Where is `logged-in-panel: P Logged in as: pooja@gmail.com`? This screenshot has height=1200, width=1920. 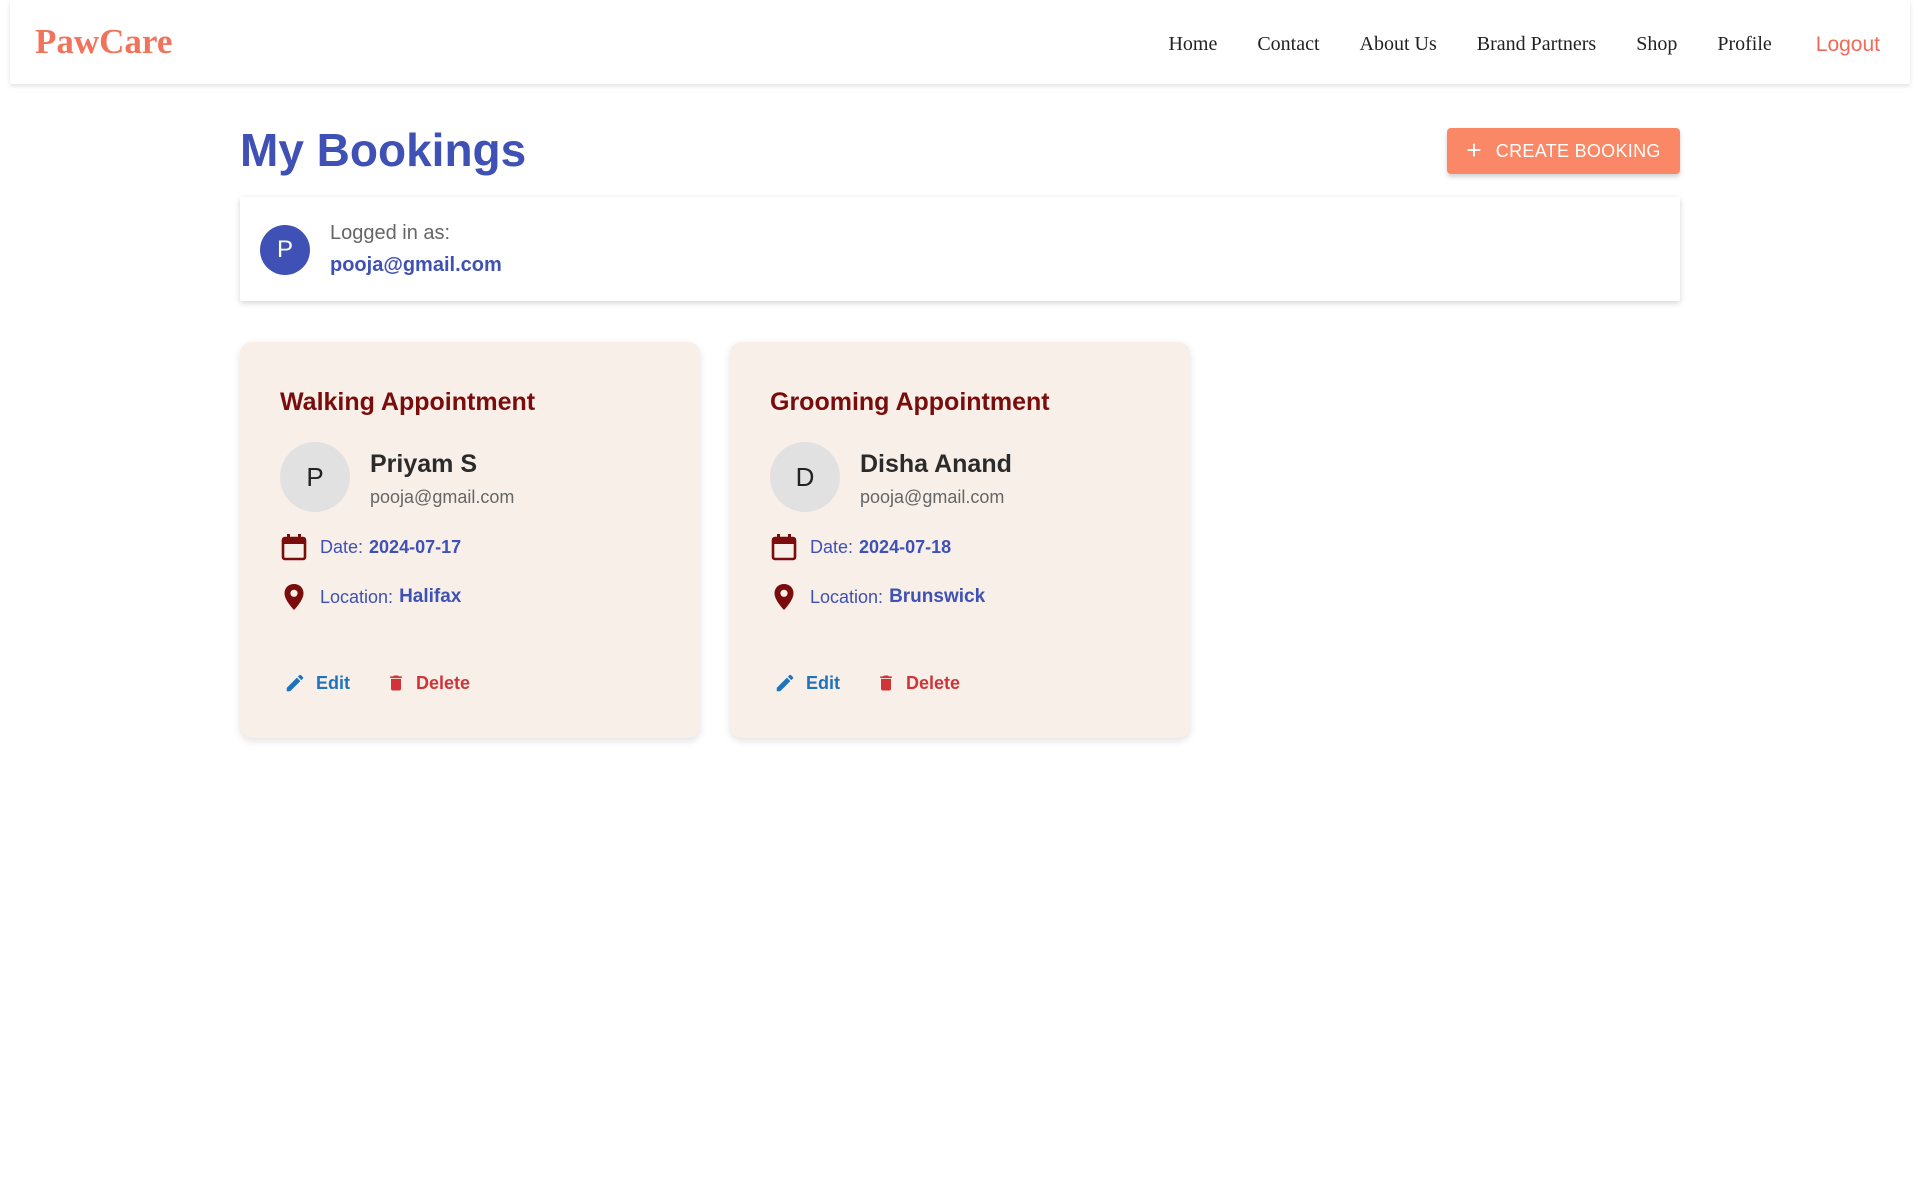 logged-in-panel: P Logged in as: pooja@gmail.com is located at coordinates (960, 249).